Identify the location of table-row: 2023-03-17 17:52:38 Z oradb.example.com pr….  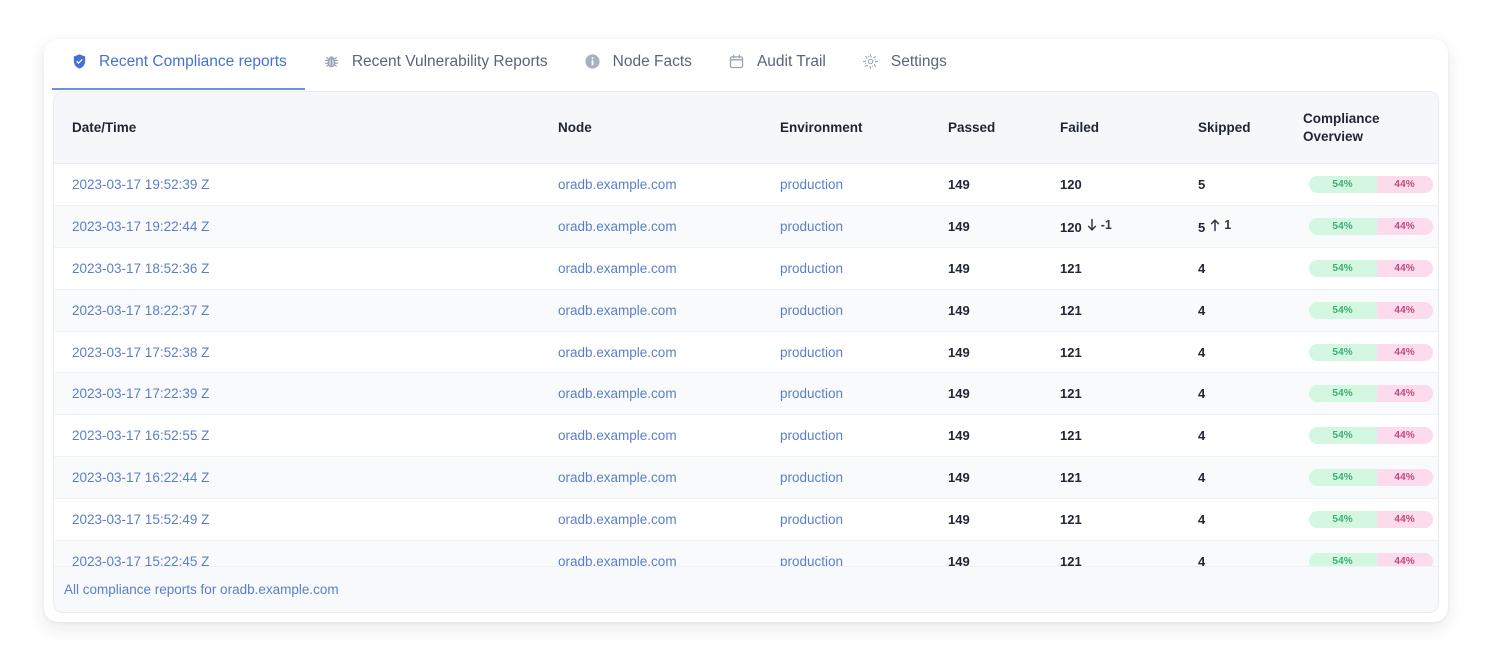
(746, 352).